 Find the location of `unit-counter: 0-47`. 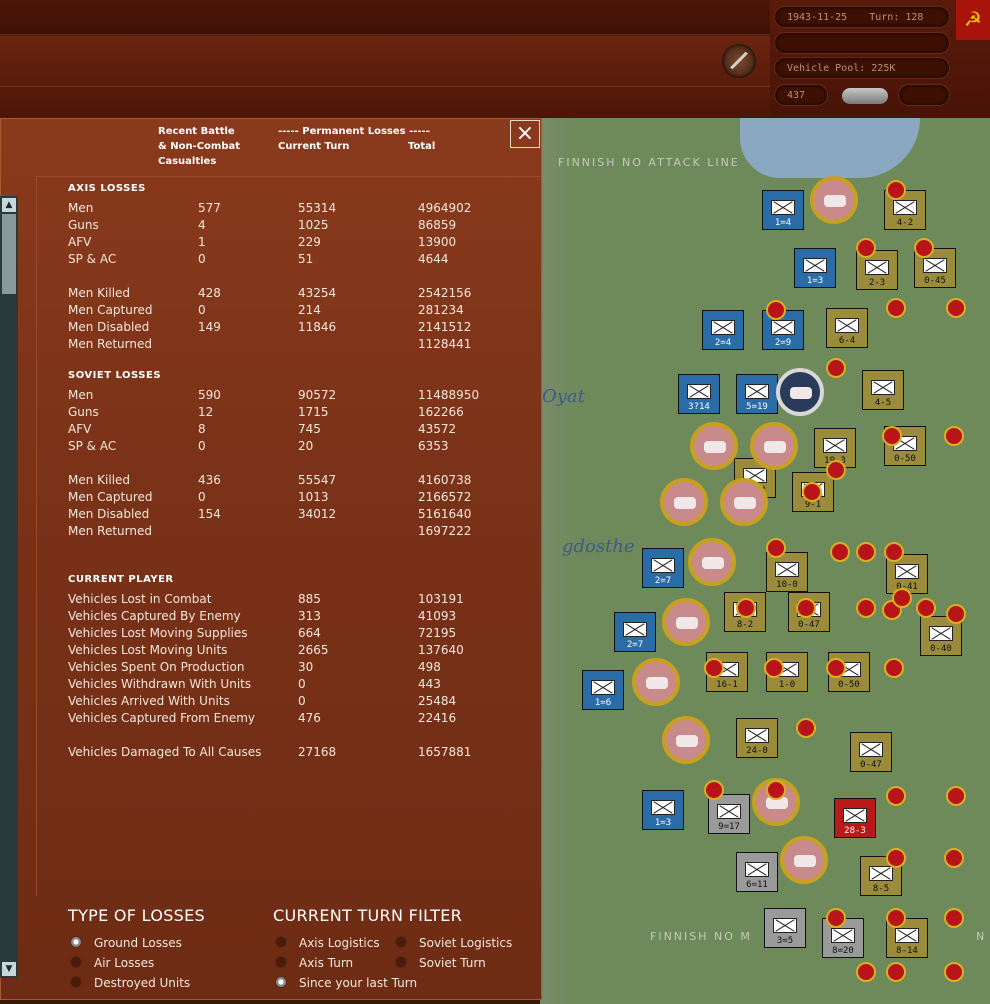

unit-counter: 0-47 is located at coordinates (871, 752).